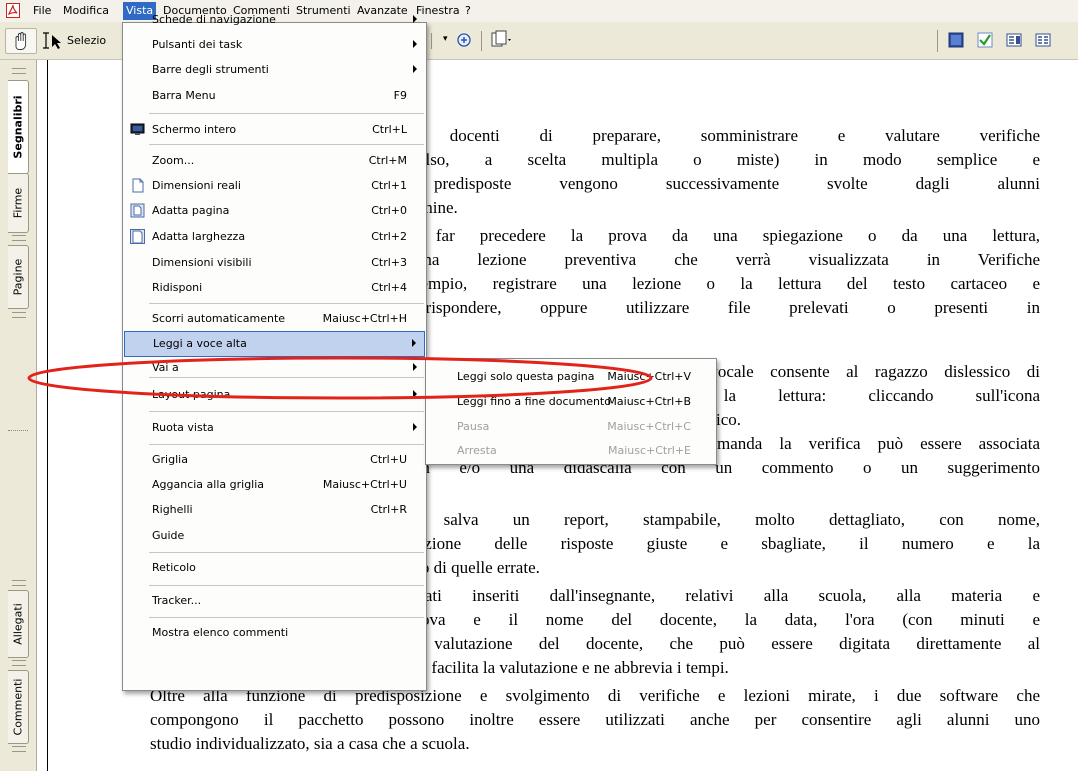 The image size is (1078, 771). I want to click on select-tool-button: Selezio, so click(80, 41).